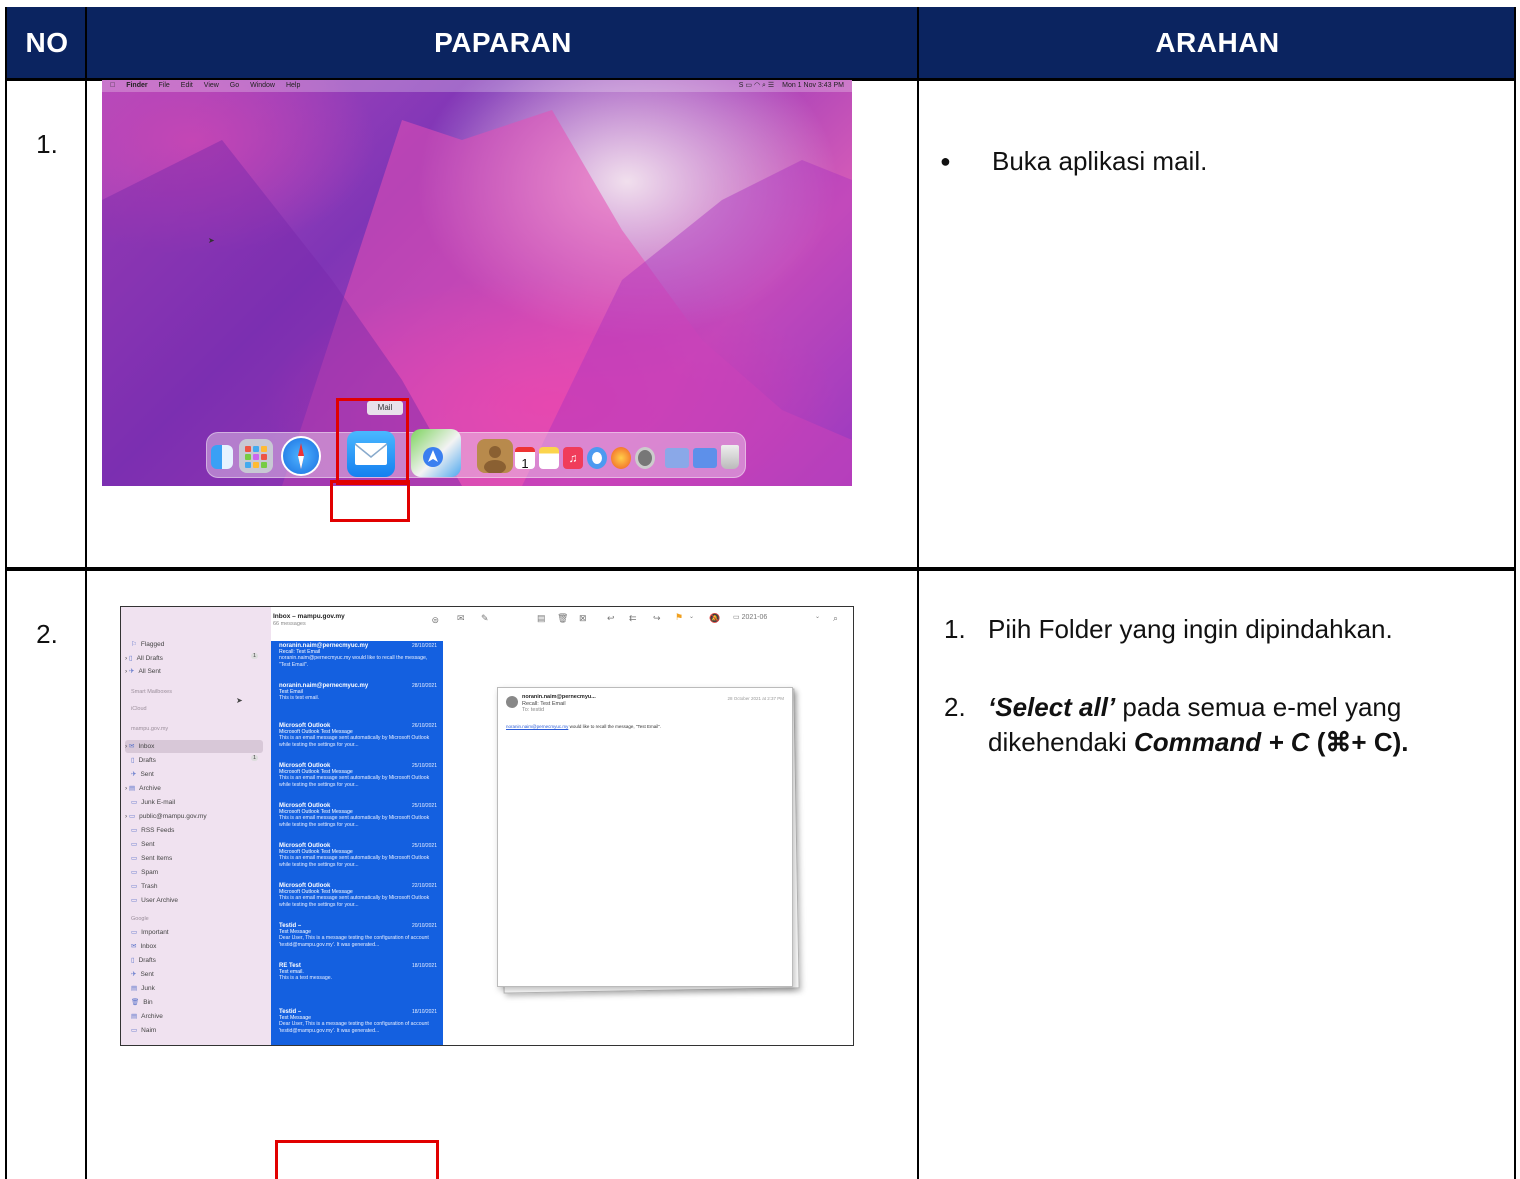 The width and height of the screenshot is (1520, 1179). I want to click on calendar-icon: 1, so click(525, 459).